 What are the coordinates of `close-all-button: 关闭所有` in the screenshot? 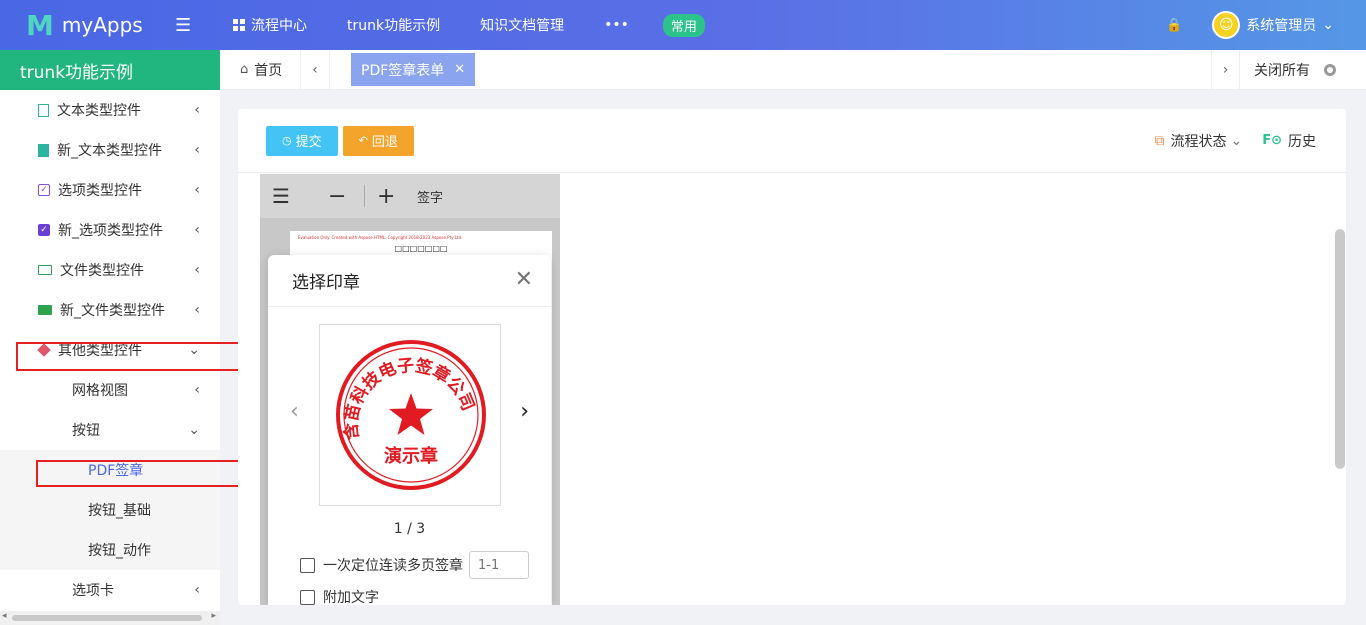 It's located at (1302, 69).